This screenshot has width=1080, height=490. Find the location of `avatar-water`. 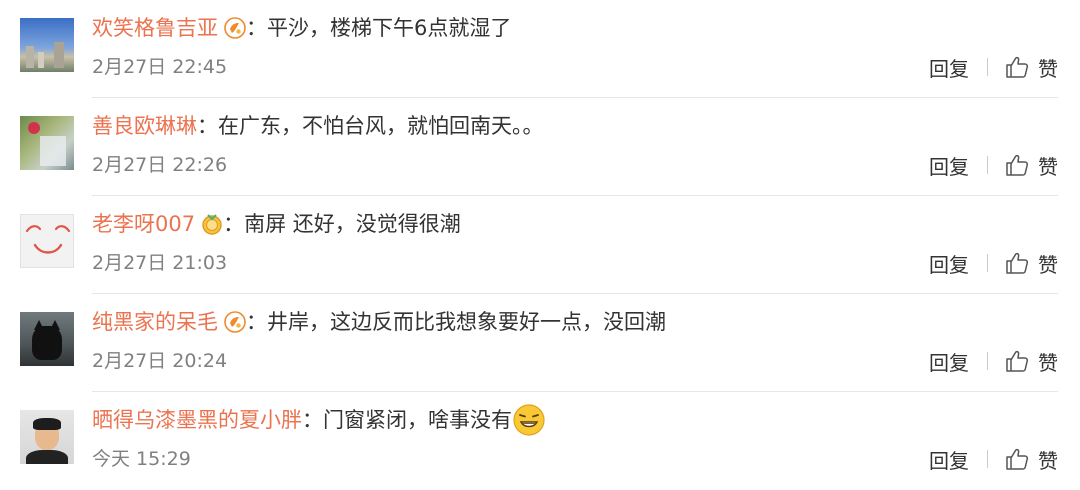

avatar-water is located at coordinates (53, 151).